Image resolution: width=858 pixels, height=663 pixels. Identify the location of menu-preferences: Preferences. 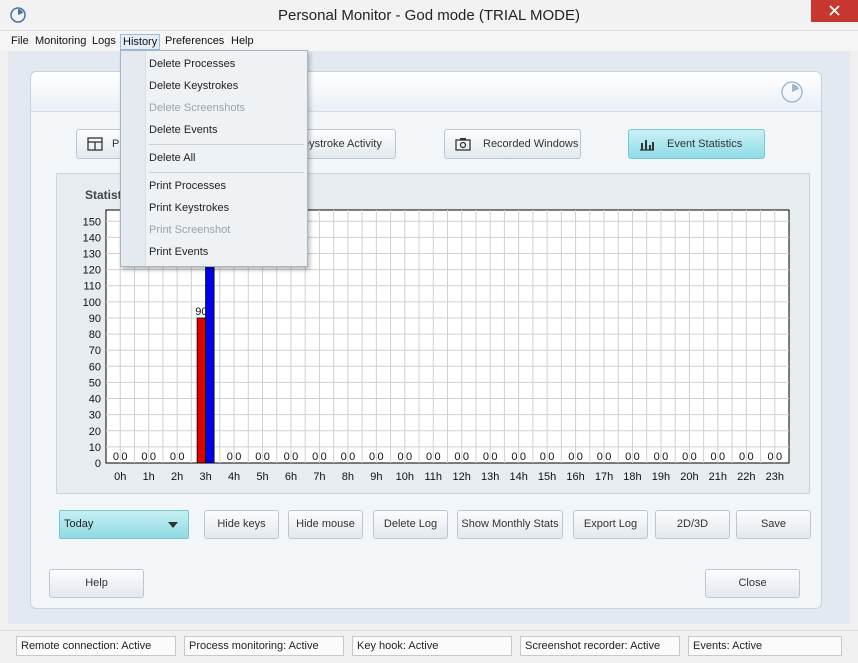
(194, 42).